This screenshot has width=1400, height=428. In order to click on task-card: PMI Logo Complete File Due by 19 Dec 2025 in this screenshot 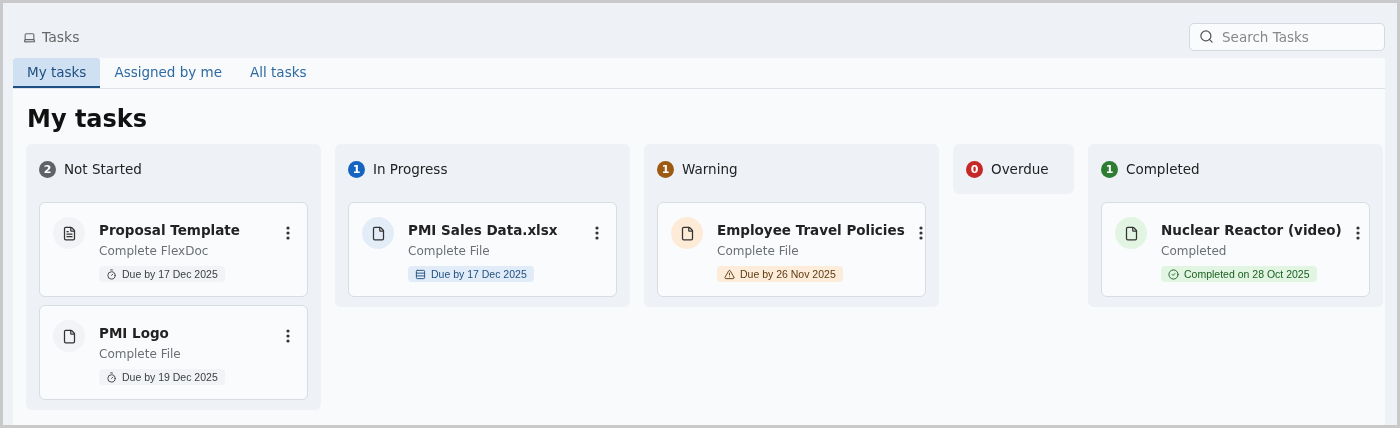, I will do `click(173, 352)`.